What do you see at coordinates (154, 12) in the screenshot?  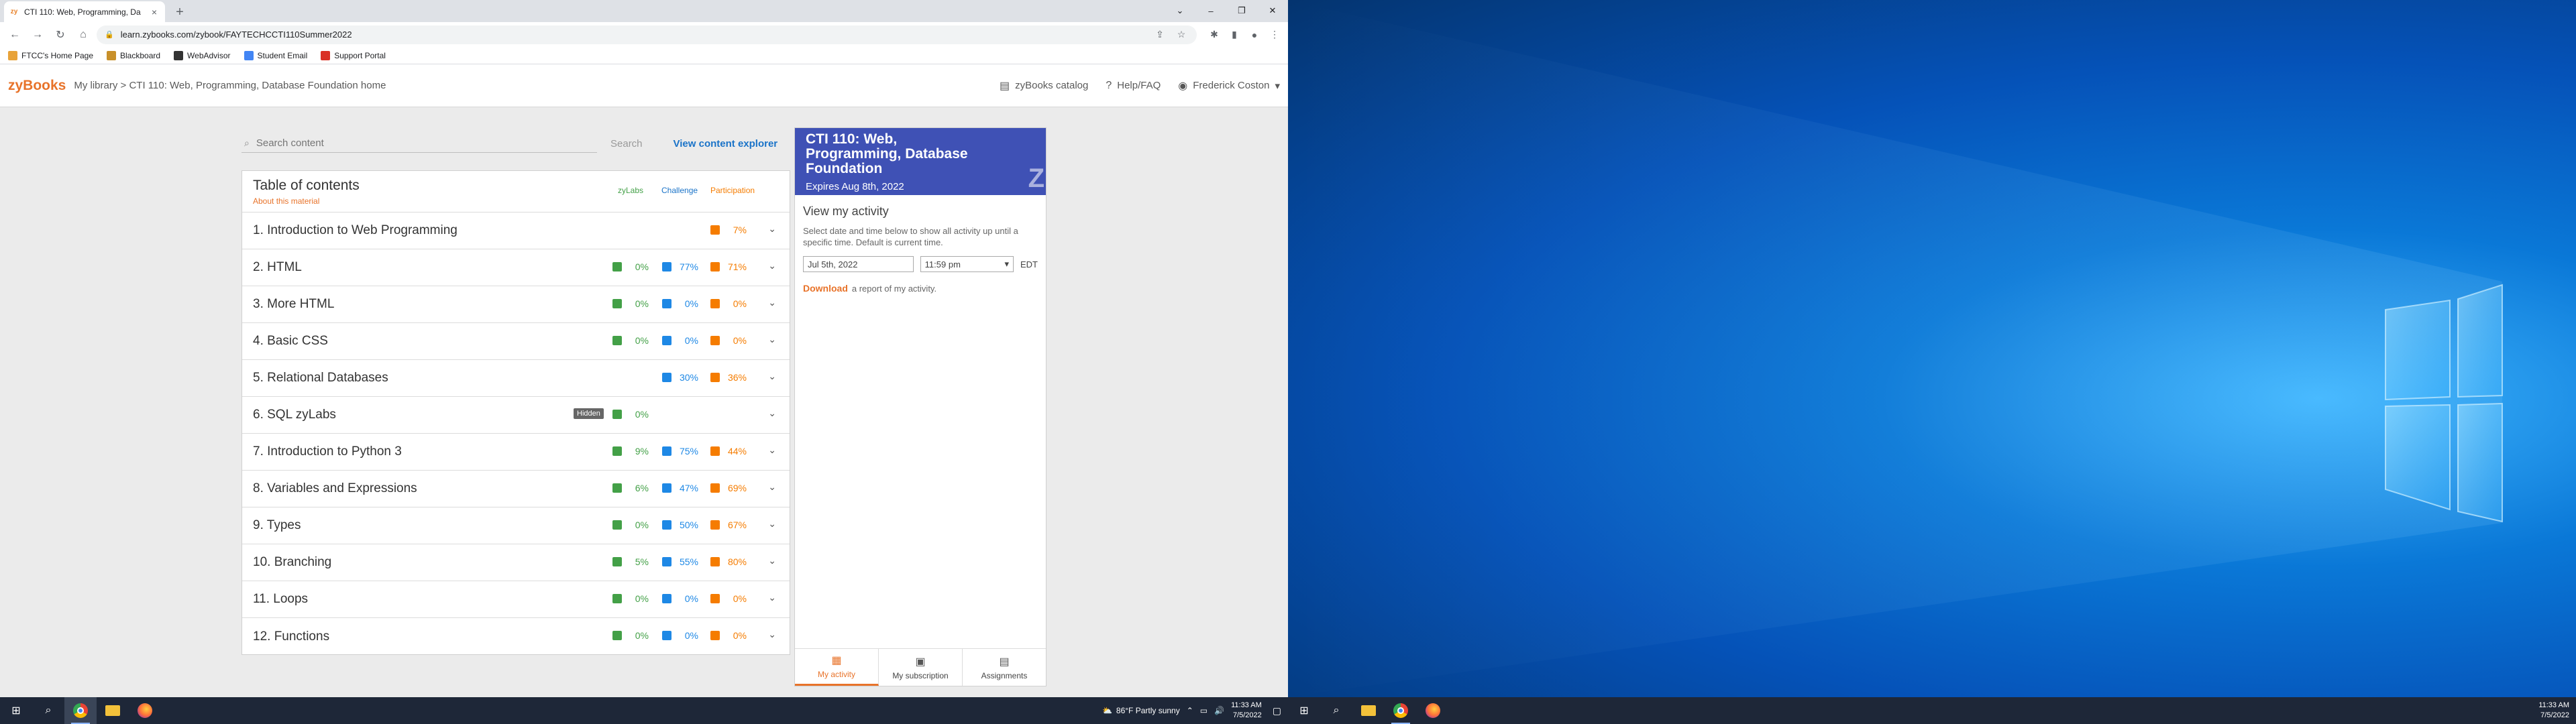 I see `close-tab-icon: ×` at bounding box center [154, 12].